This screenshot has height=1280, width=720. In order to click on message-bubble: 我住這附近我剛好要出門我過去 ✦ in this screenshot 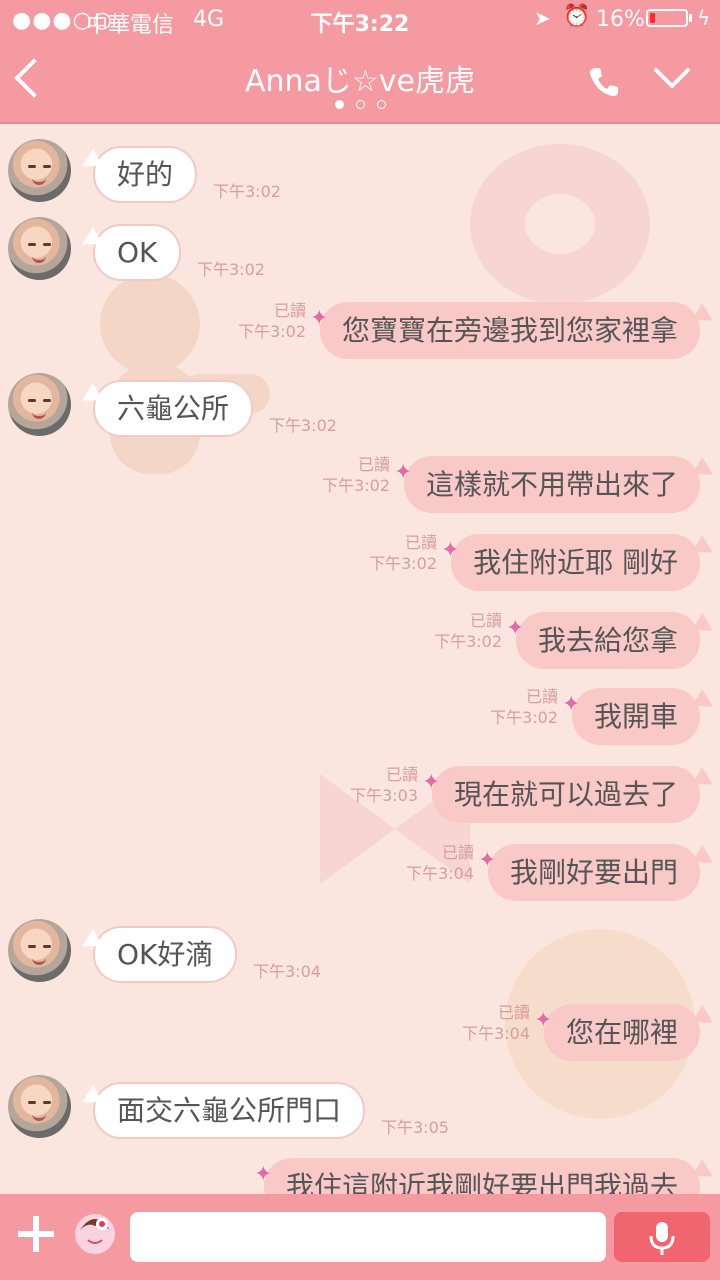, I will do `click(477, 1176)`.